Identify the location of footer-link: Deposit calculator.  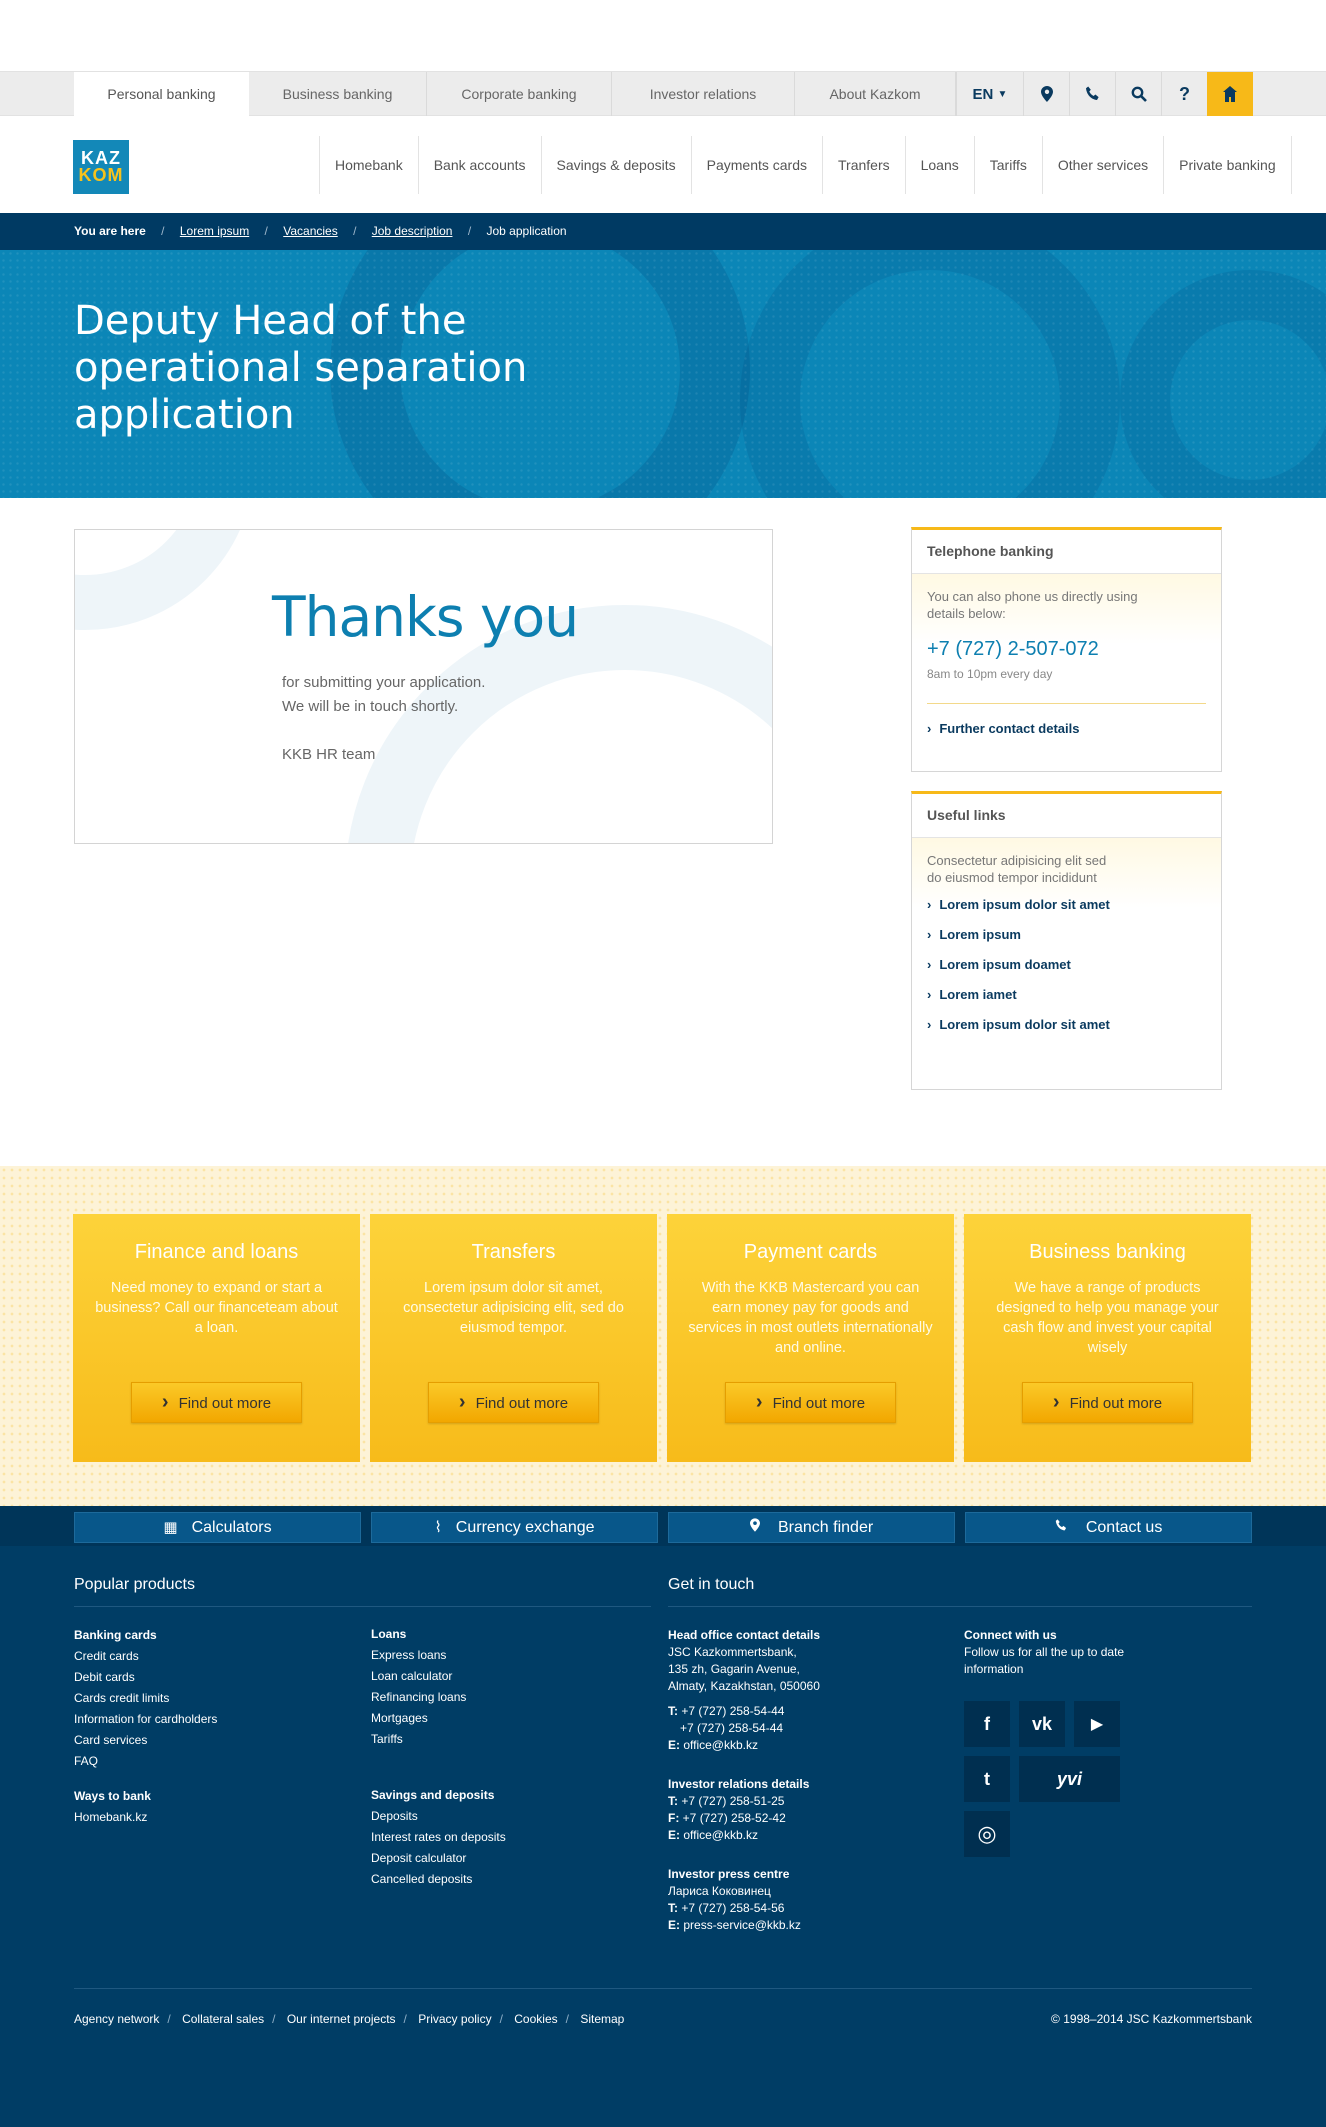
(438, 1858).